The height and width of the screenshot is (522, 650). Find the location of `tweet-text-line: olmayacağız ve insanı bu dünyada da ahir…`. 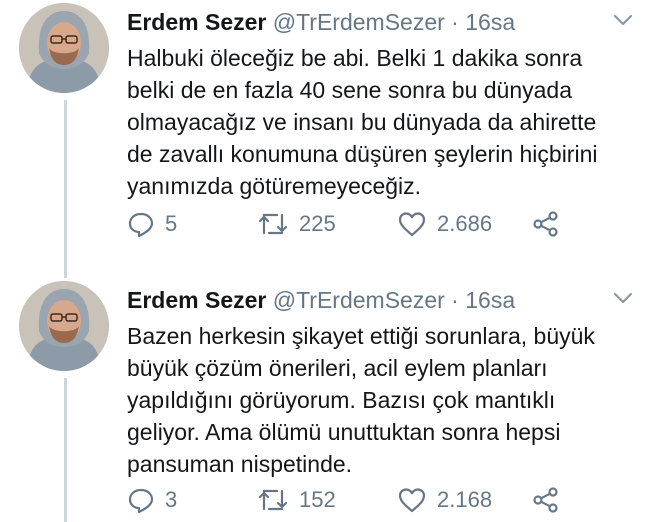

tweet-text-line: olmayacağız ve insanı bu dünyada da ahir… is located at coordinates (362, 122).